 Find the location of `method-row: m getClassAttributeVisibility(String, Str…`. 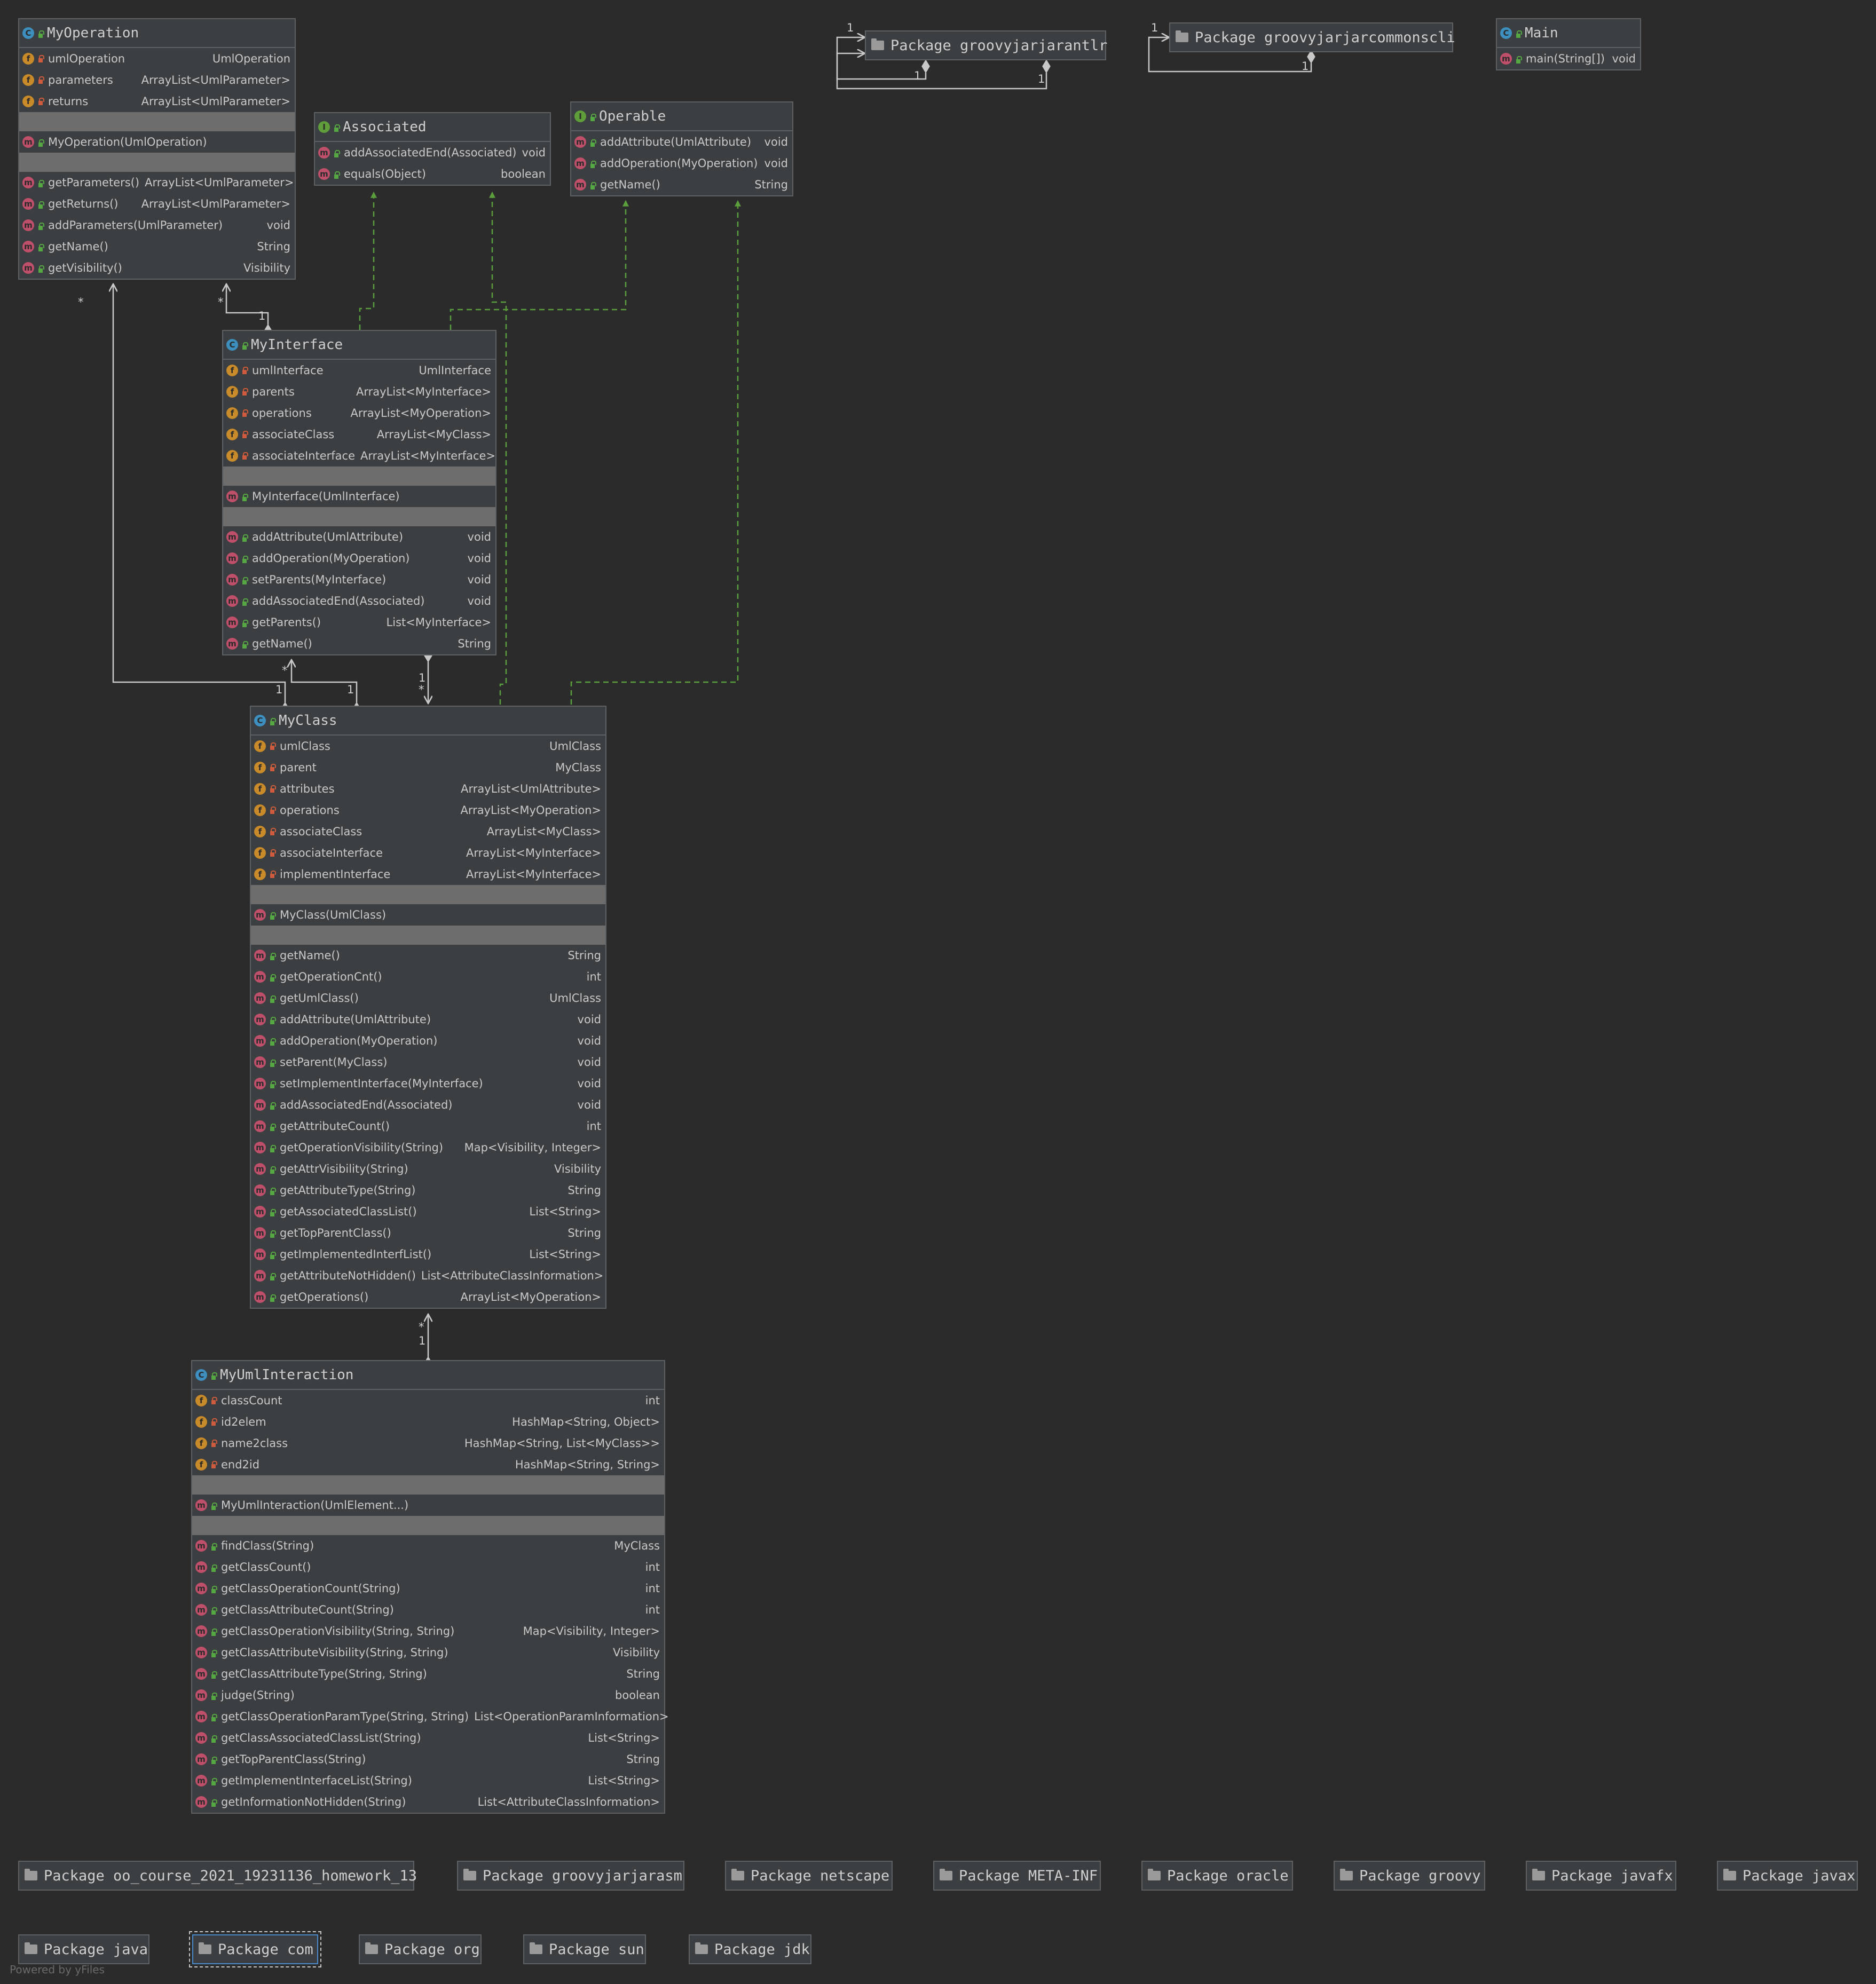

method-row: m getClassAttributeVisibility(String, Str… is located at coordinates (428, 1653).